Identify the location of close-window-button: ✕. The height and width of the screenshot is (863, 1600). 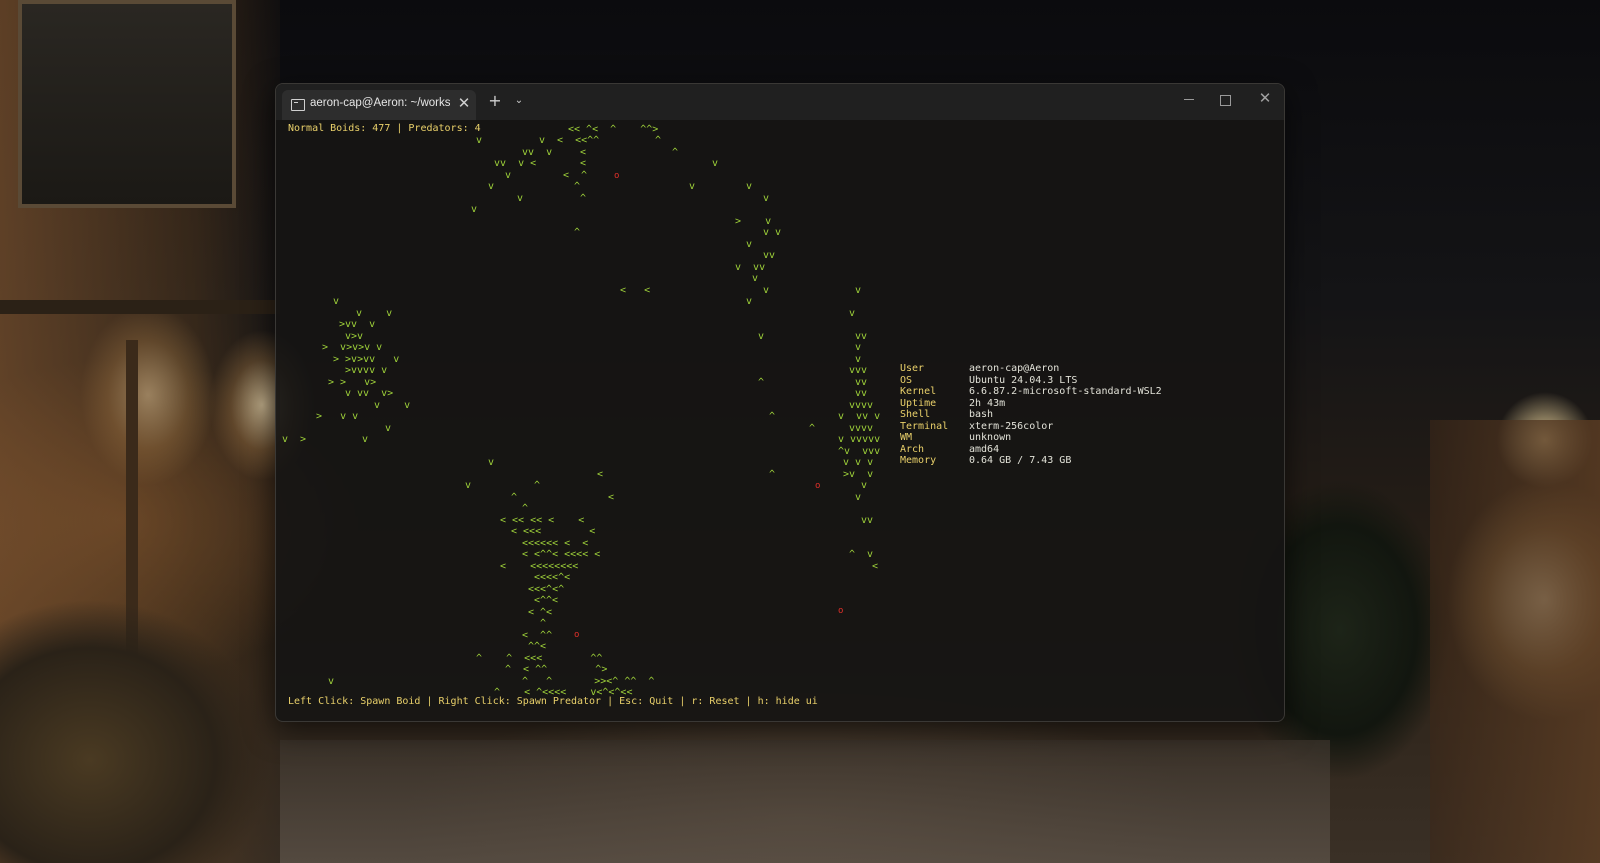
(1265, 98).